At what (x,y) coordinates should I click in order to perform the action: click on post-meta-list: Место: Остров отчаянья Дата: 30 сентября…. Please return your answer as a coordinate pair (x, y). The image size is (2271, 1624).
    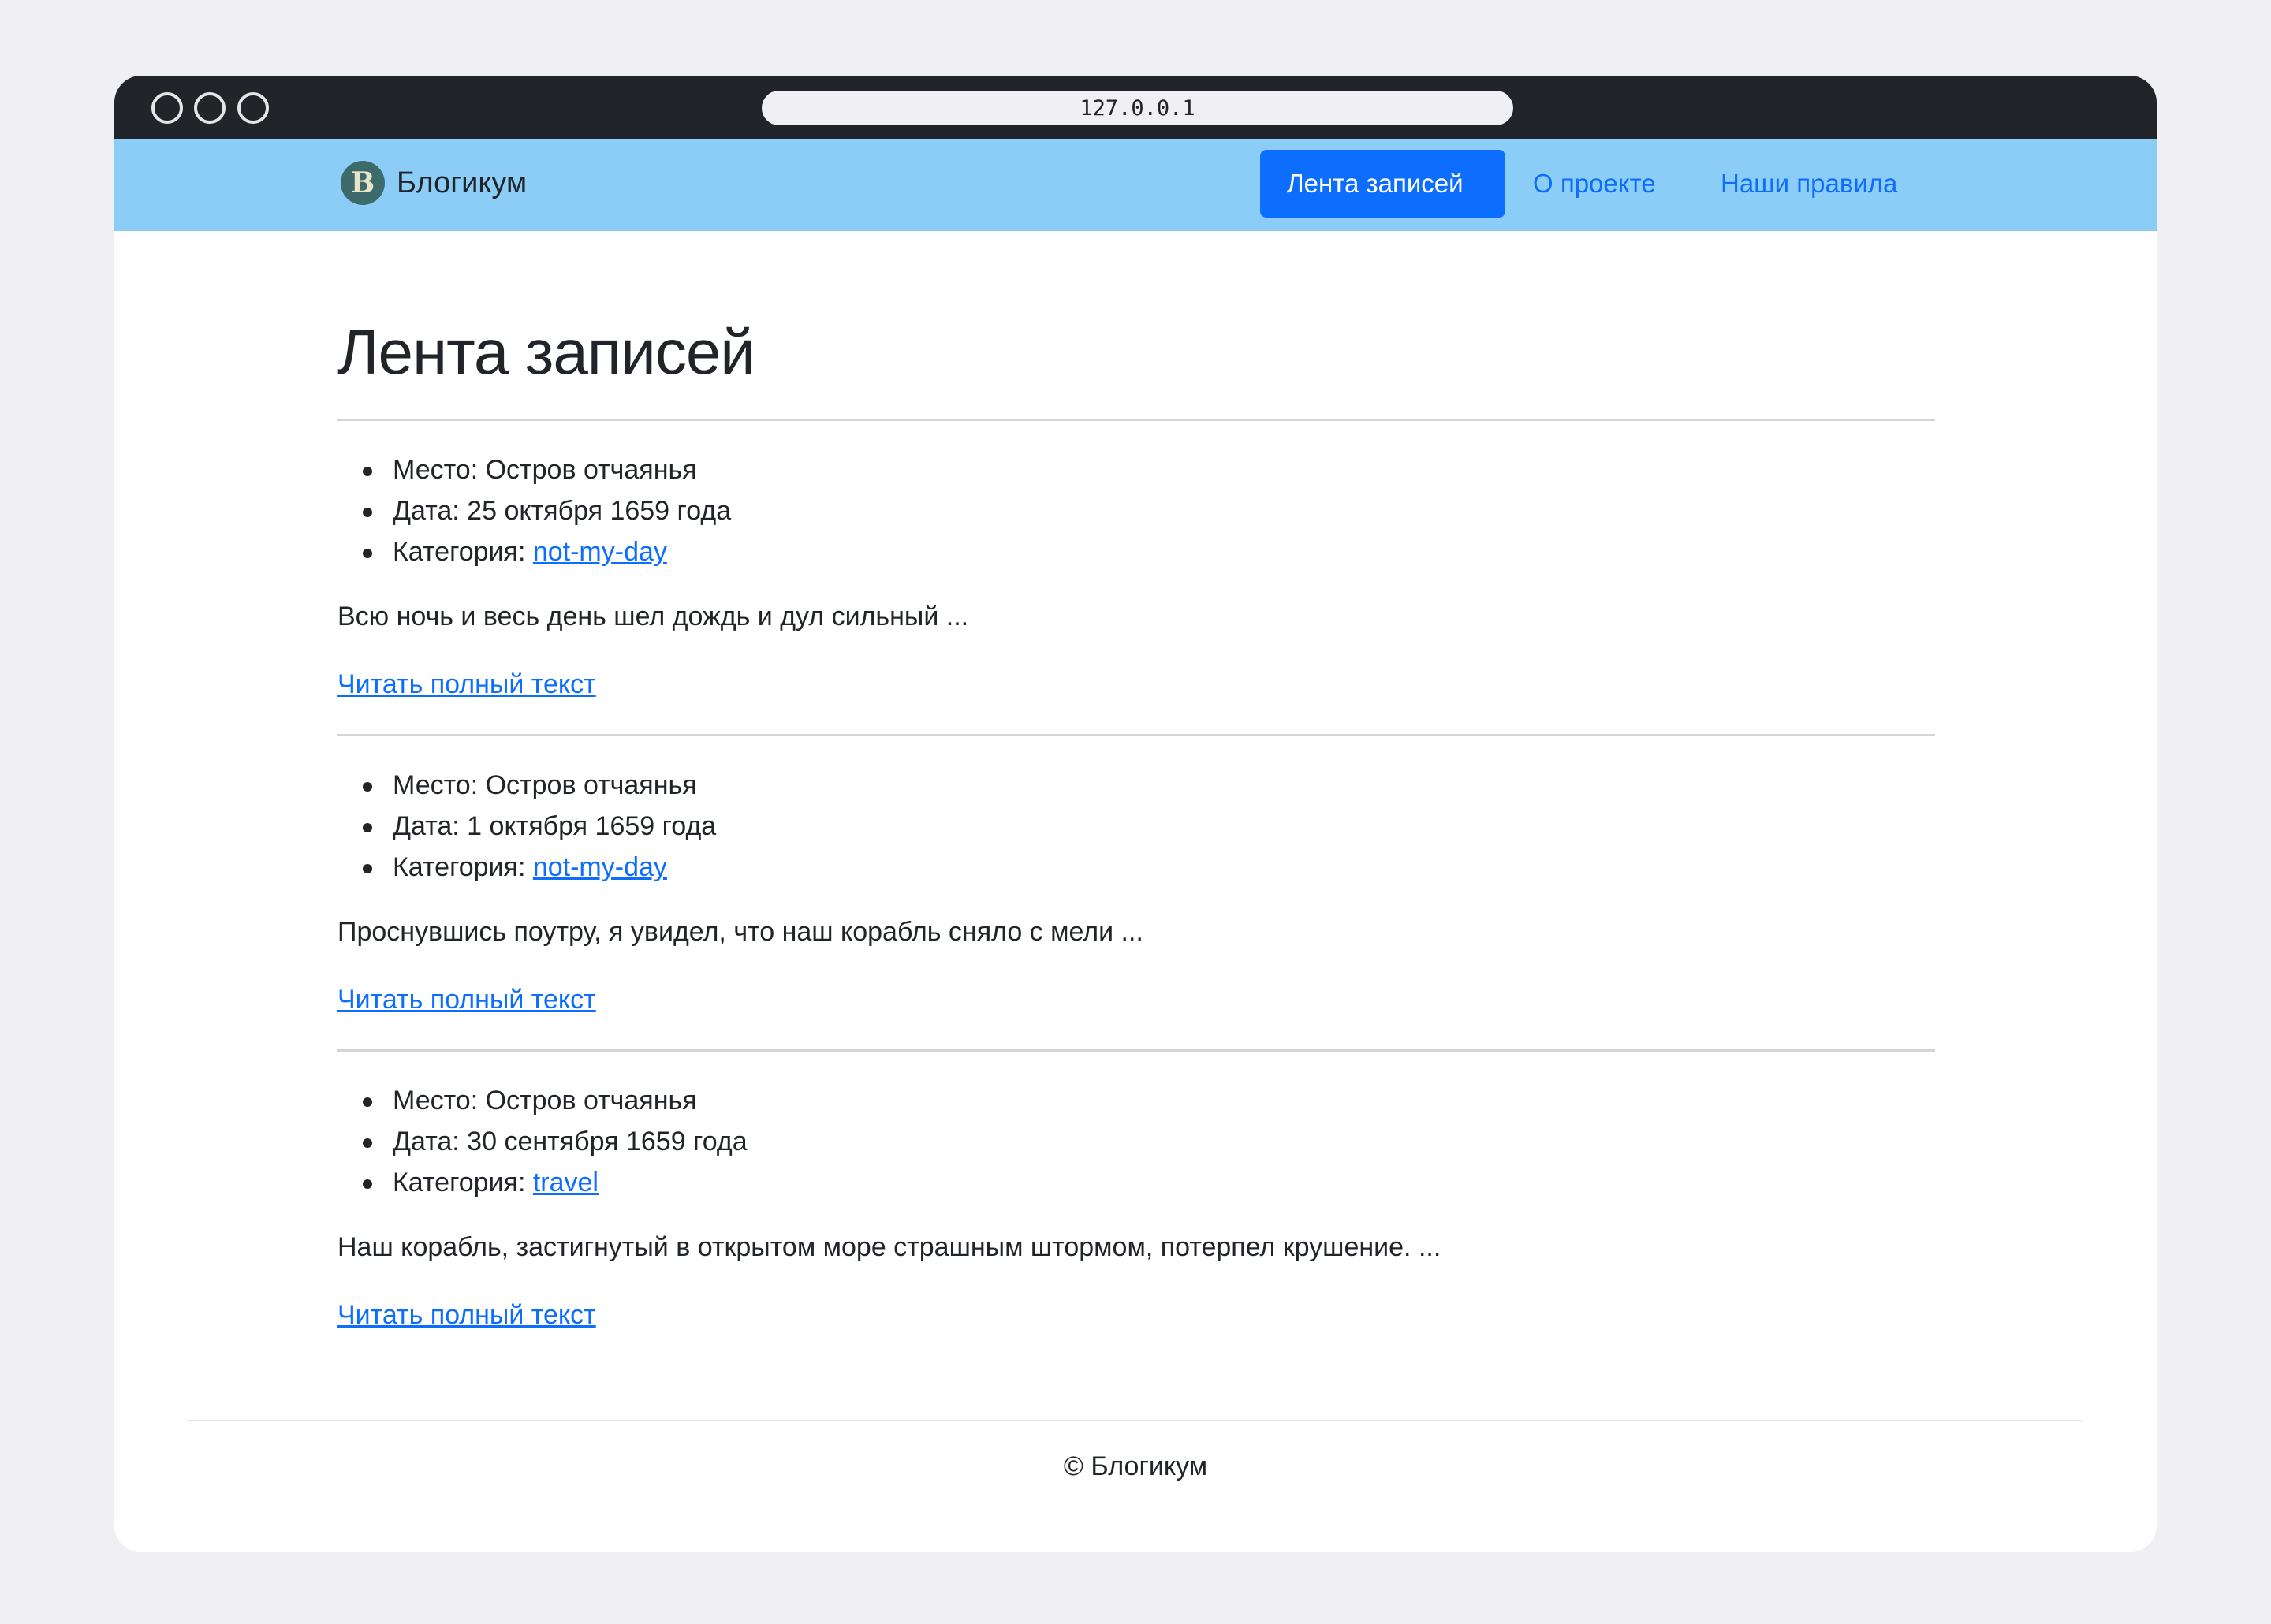
    Looking at the image, I should click on (1136, 1141).